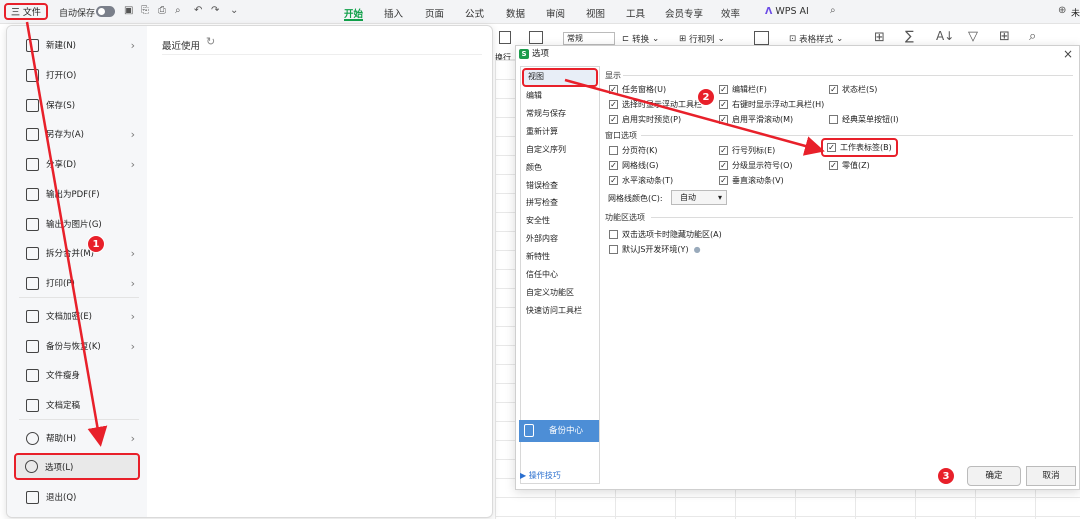 This screenshot has height=519, width=1080. What do you see at coordinates (210, 41) in the screenshot?
I see `refresh-icon: ↻` at bounding box center [210, 41].